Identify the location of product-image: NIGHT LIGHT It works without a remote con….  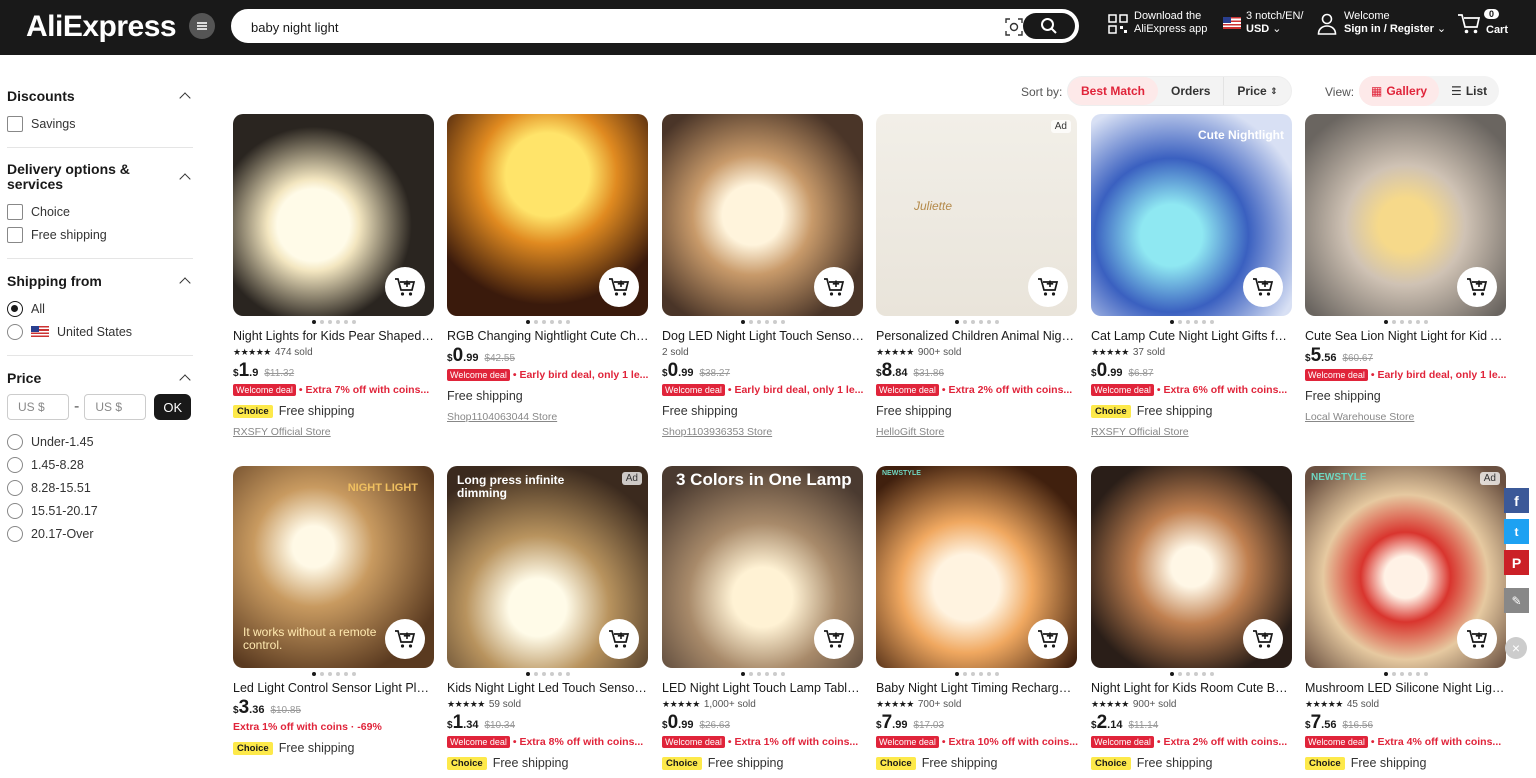
(333, 567).